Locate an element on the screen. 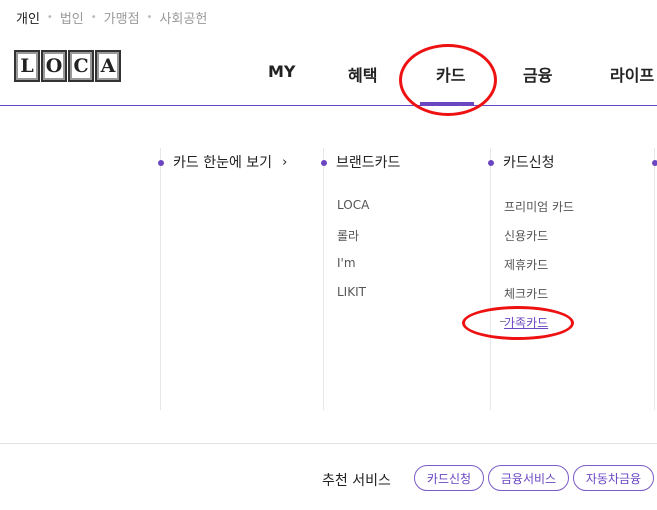 This screenshot has height=510, width=657. top-nav-merchant: 가맹점 is located at coordinates (122, 17).